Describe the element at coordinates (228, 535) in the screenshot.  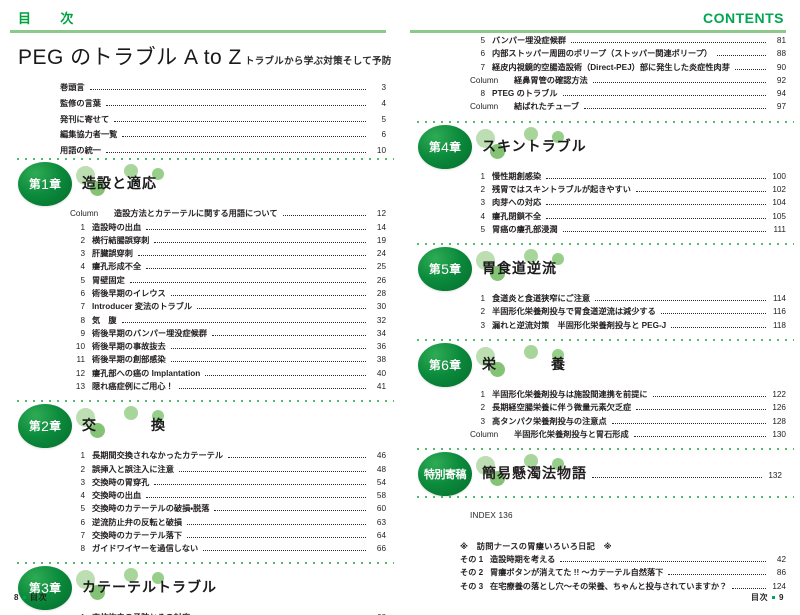
I see `toc-entry-row: 7 交換時のカテーテル落下 64` at that location.